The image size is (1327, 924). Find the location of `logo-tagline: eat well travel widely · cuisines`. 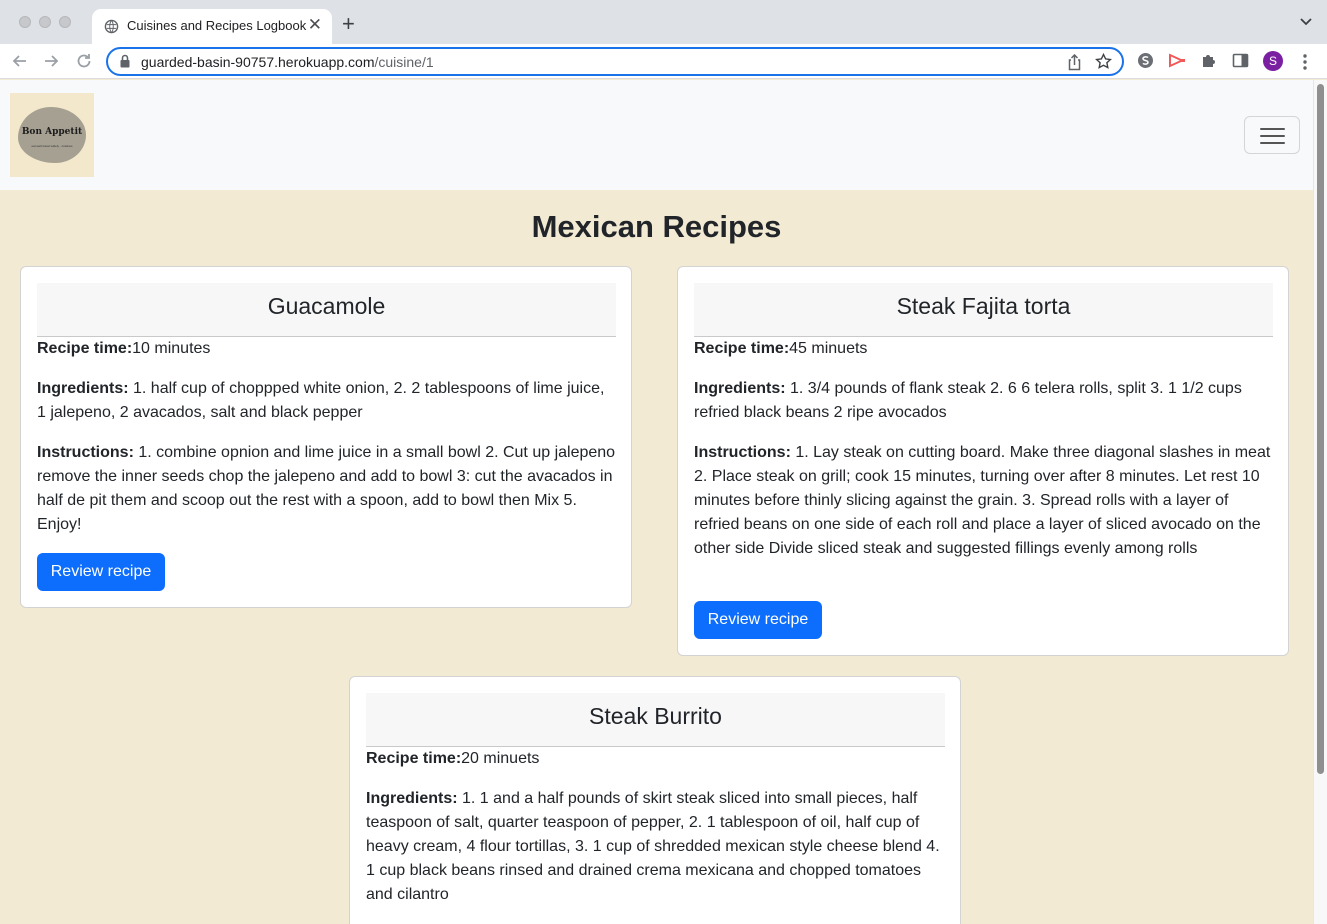

logo-tagline: eat well travel widely · cuisines is located at coordinates (52, 146).